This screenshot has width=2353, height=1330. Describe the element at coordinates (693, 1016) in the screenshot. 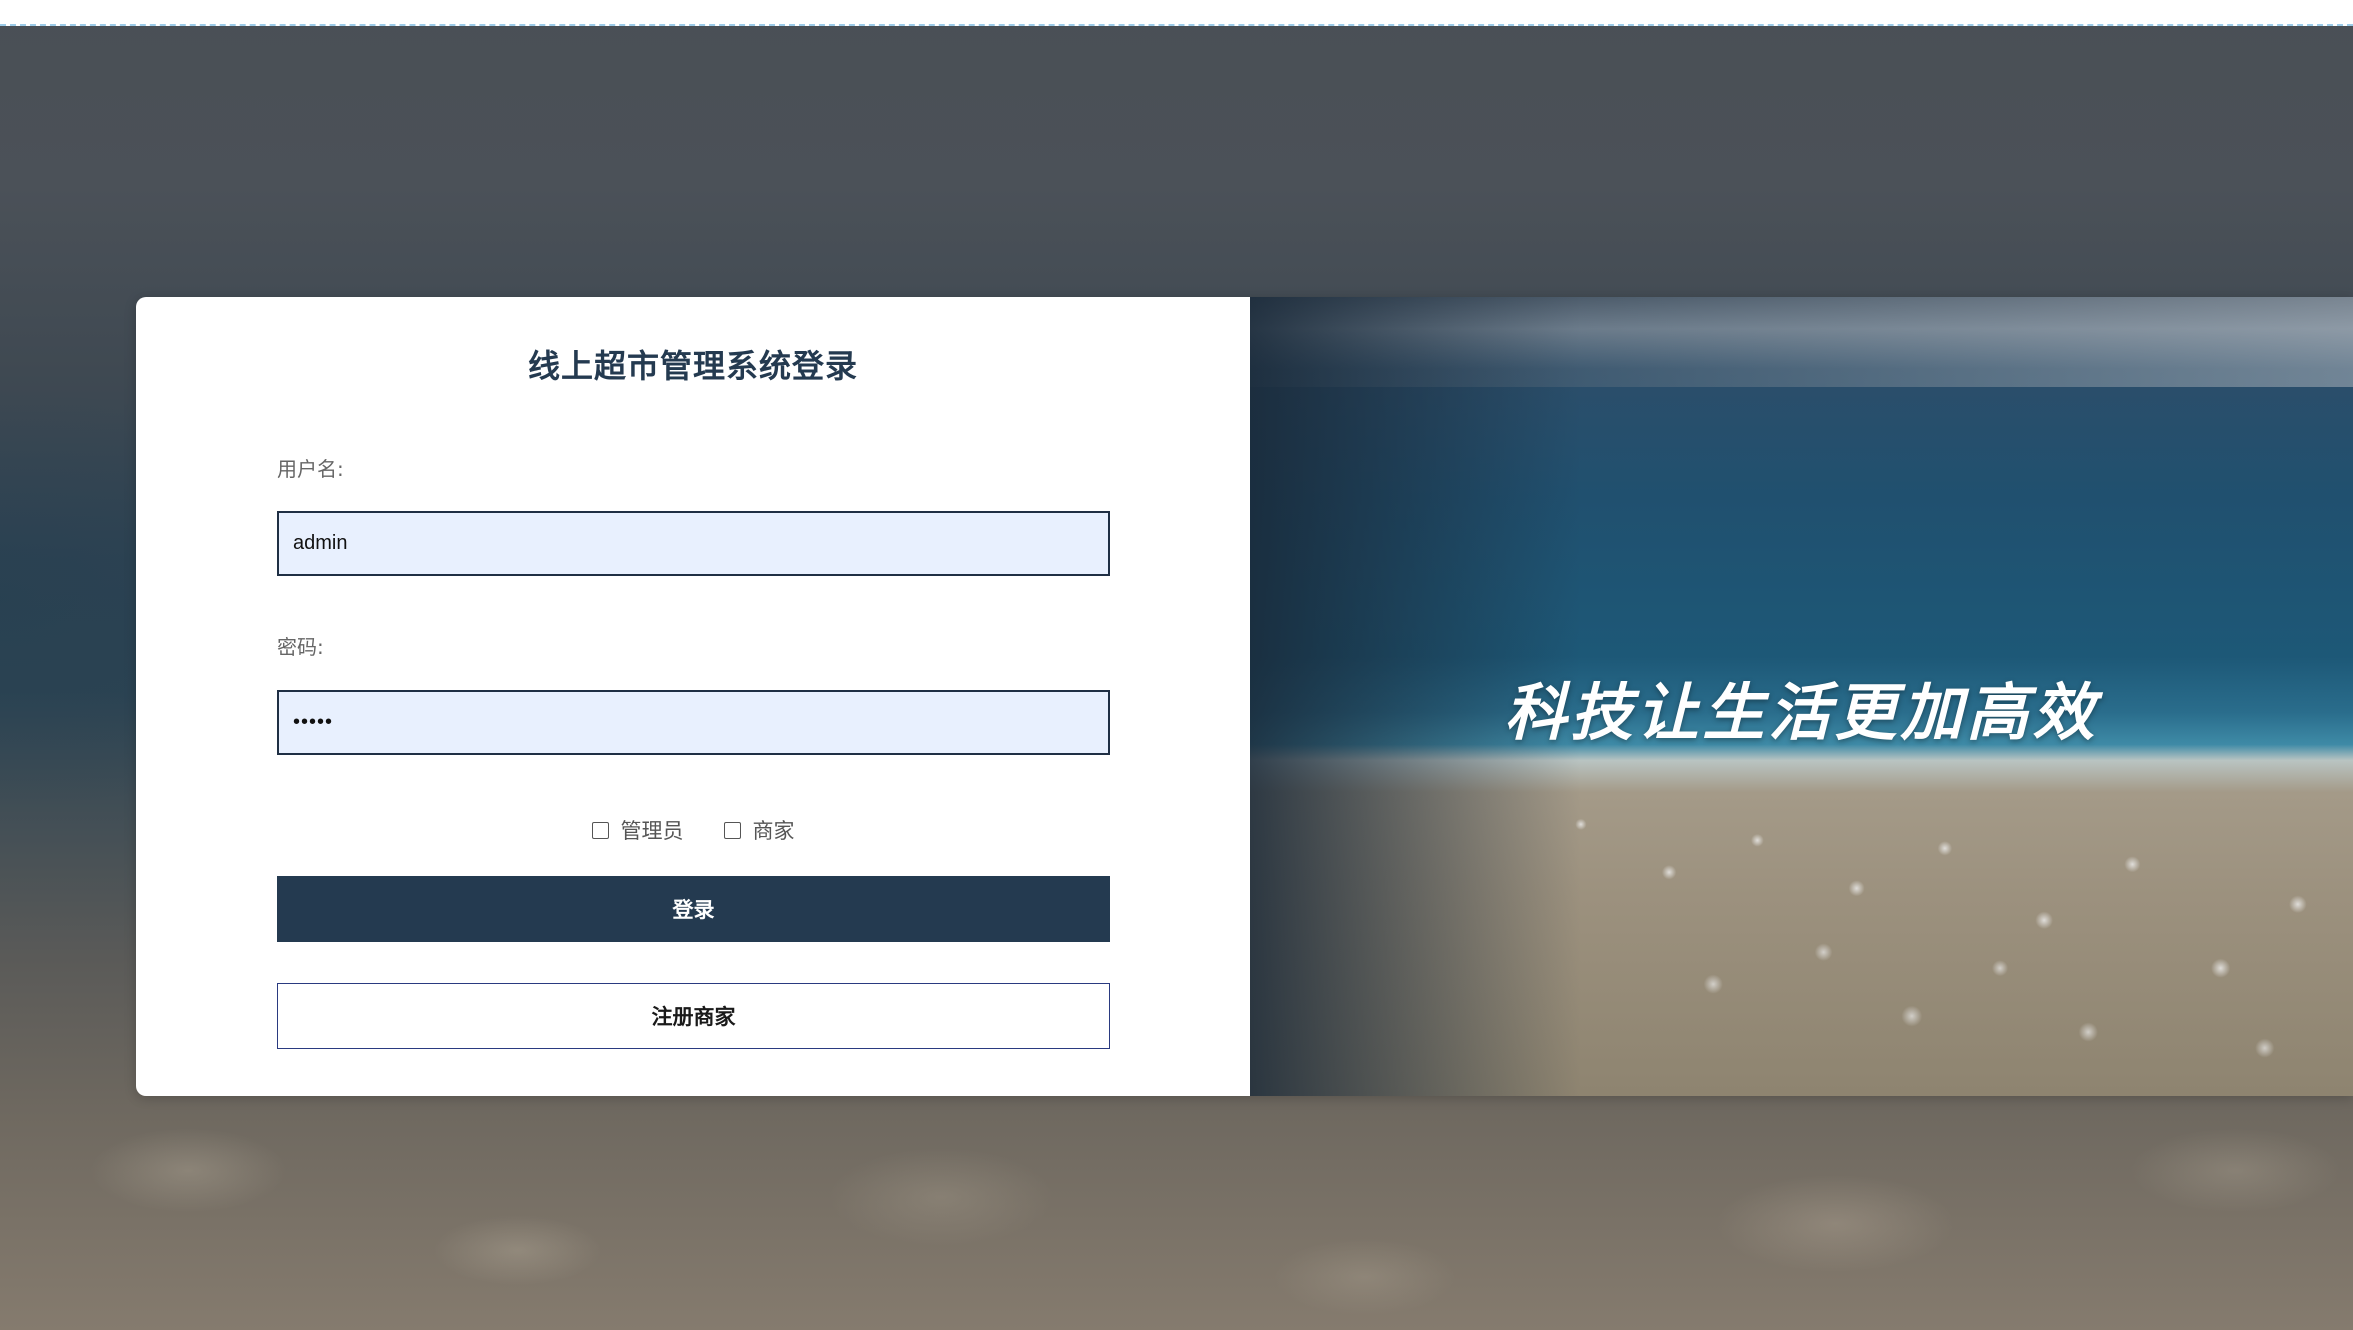

I see `register-merchant-button: 注册商家` at that location.